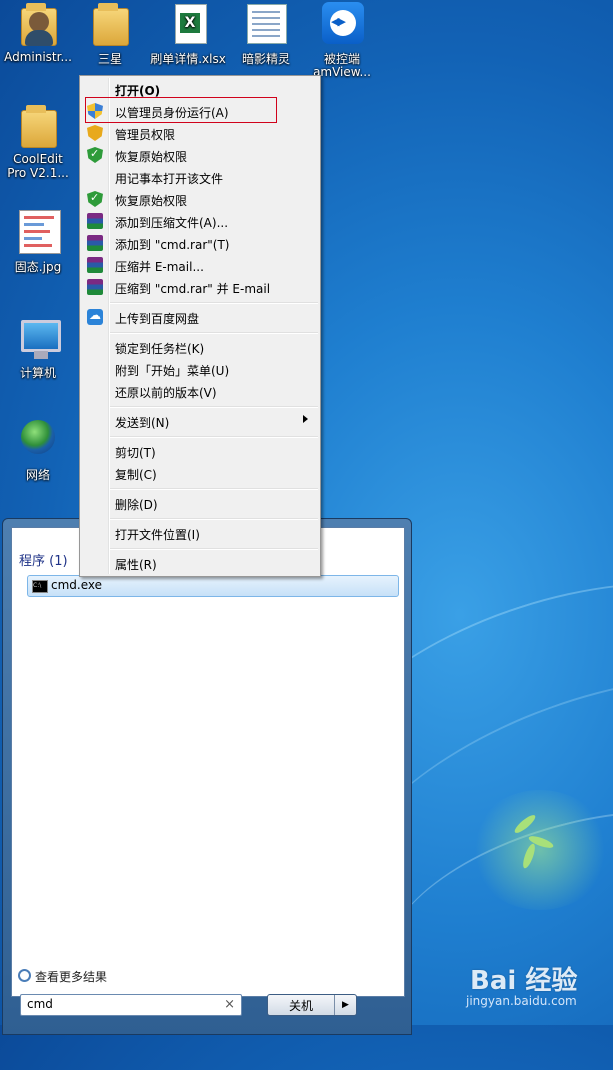  Describe the element at coordinates (199, 503) in the screenshot. I see `menu-item-delete: 删除(D)` at that location.